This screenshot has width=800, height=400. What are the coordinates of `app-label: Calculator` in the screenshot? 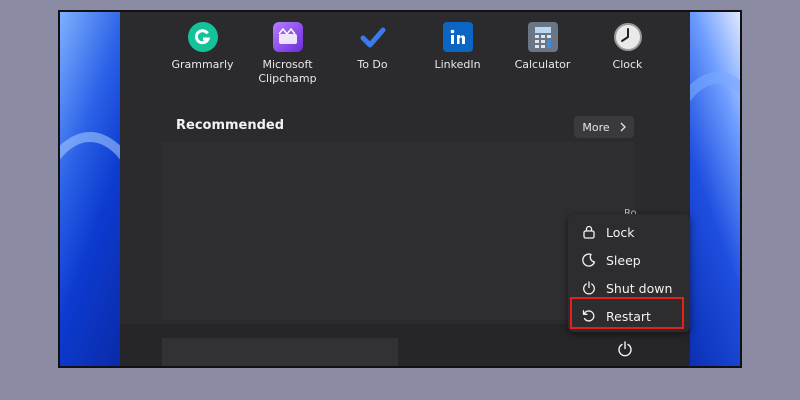 It's located at (542, 64).